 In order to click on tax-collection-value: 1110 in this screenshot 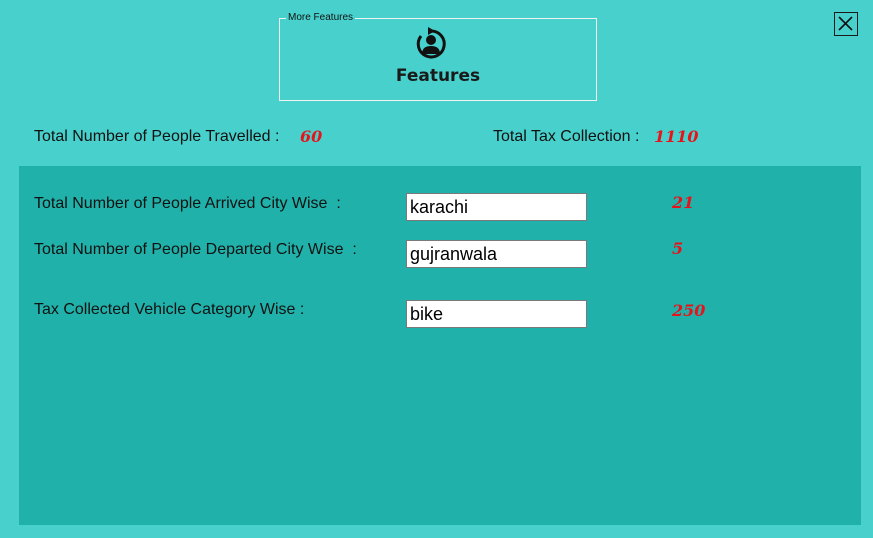, I will do `click(676, 136)`.